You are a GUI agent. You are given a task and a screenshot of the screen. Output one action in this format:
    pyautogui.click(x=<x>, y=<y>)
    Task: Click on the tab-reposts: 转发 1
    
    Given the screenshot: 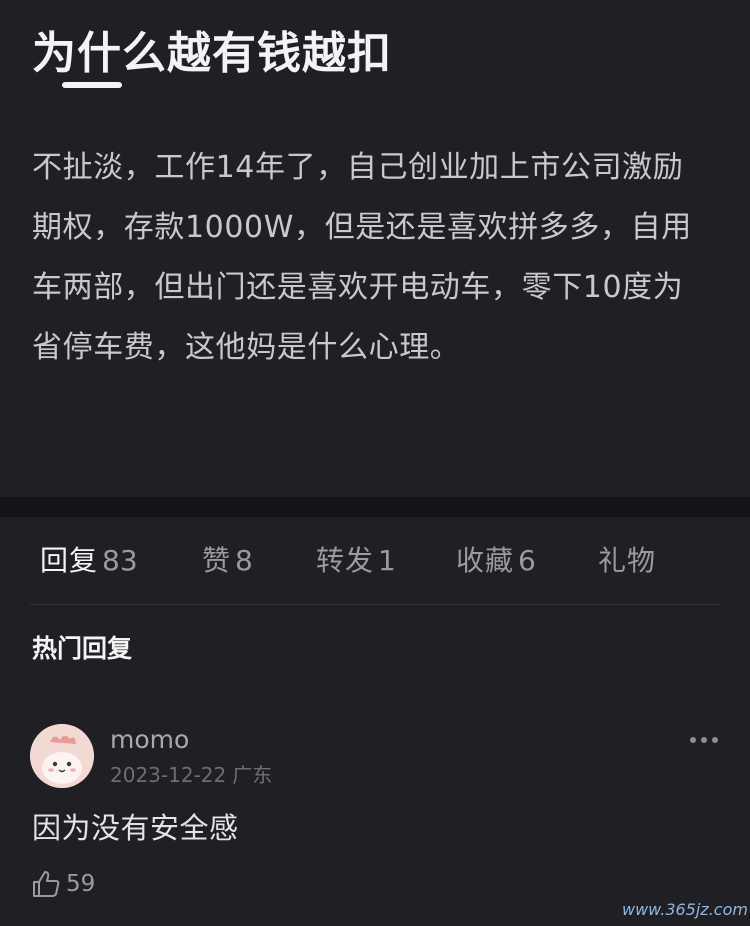 What is the action you would take?
    pyautogui.click(x=356, y=561)
    